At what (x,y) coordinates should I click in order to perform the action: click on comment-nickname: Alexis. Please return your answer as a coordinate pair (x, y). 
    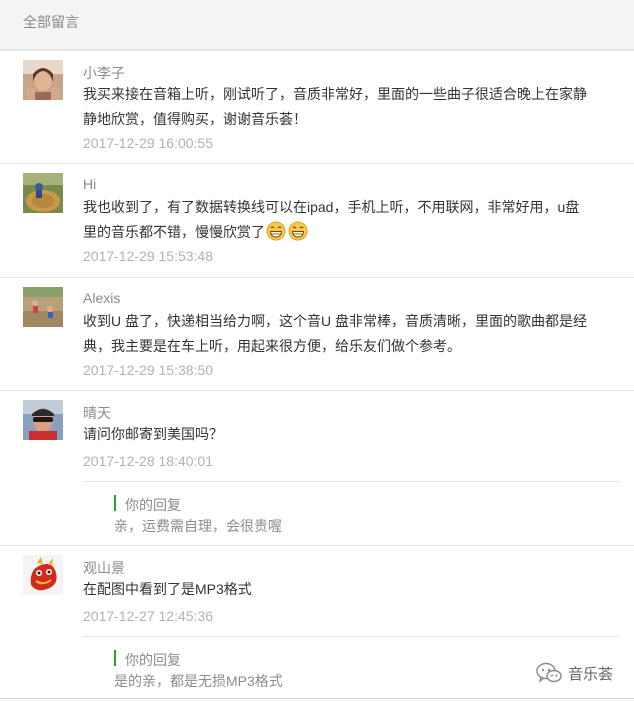
    Looking at the image, I should click on (102, 298).